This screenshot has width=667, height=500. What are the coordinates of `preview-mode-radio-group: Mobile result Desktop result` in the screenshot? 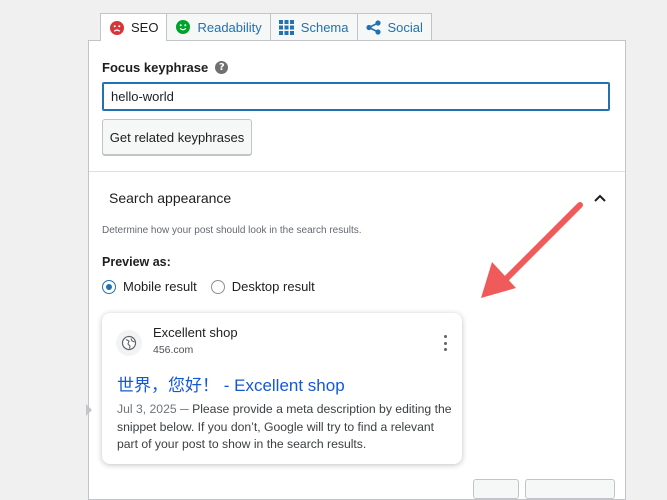 It's located at (215, 286).